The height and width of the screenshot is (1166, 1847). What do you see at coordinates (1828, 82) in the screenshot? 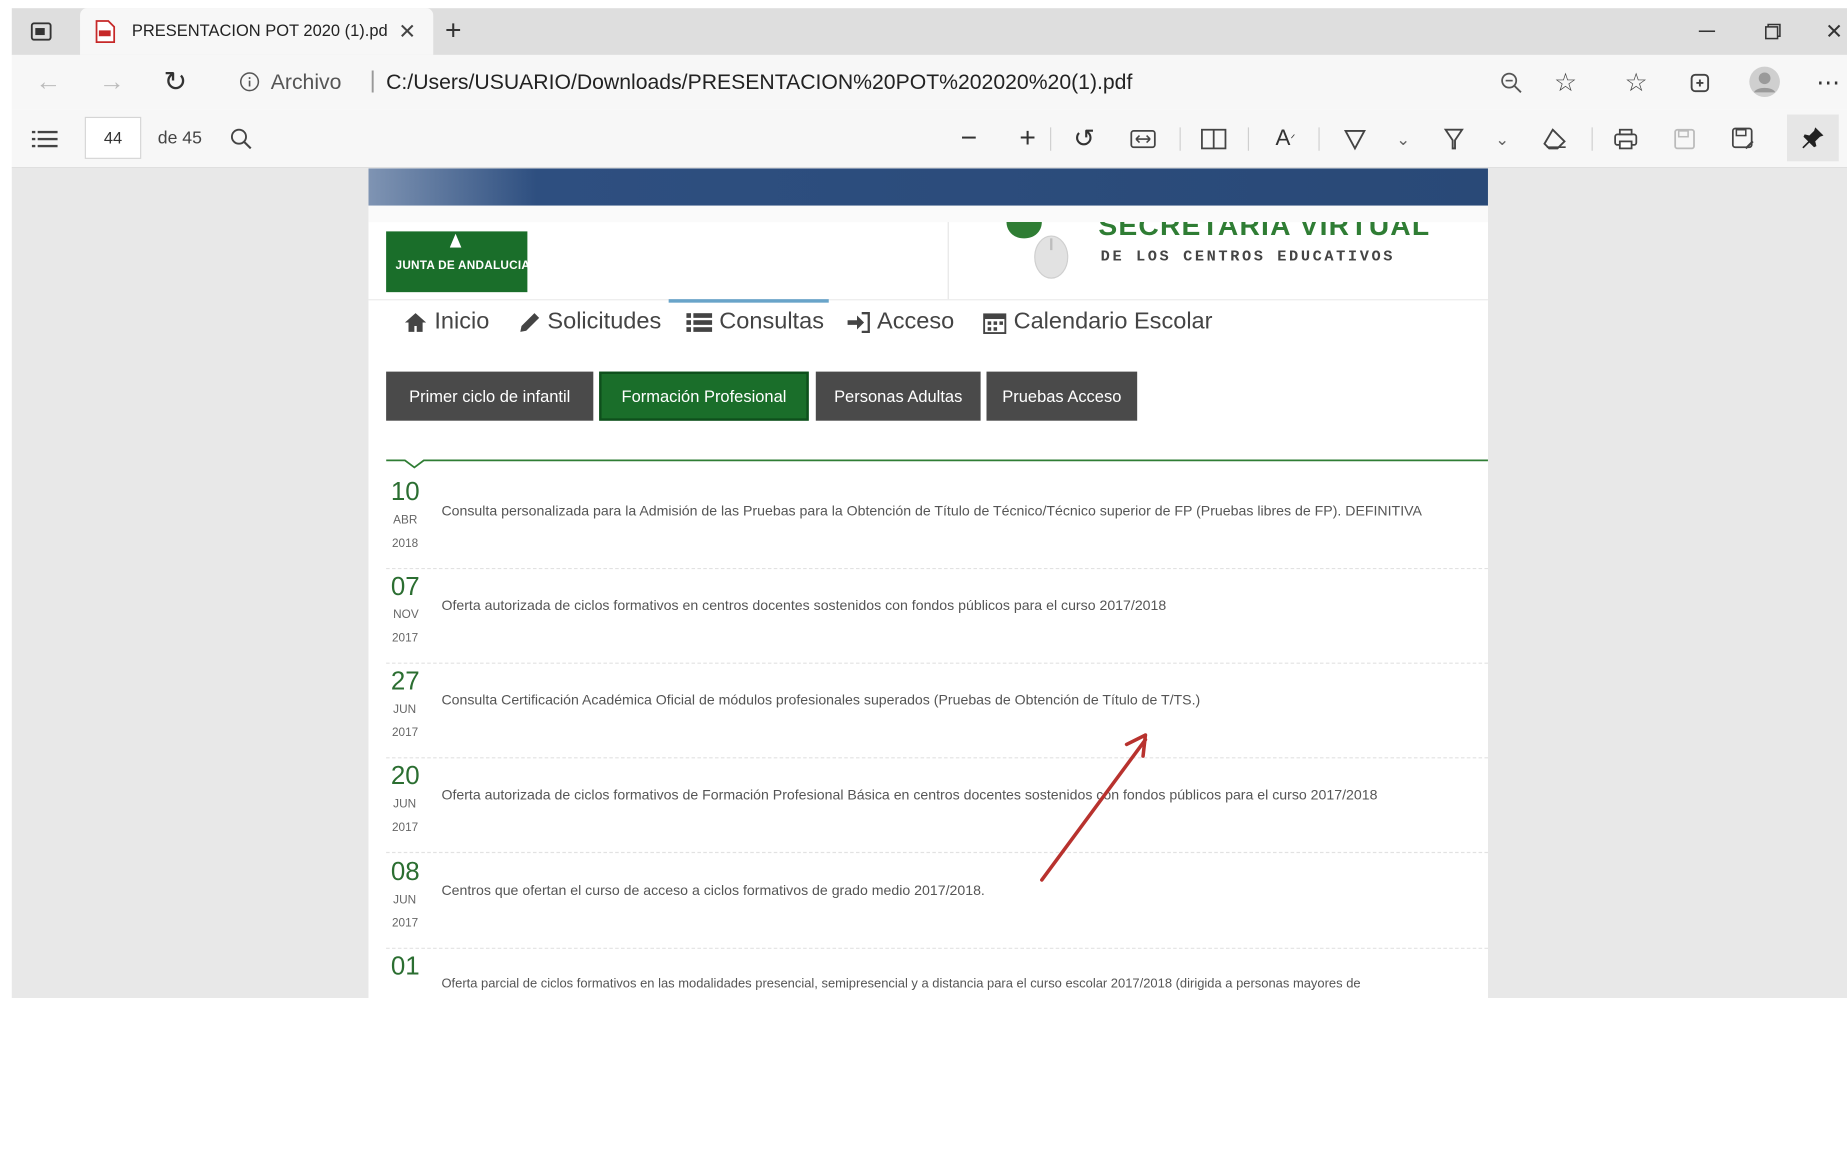
I see `more-options-icon: ⋯` at bounding box center [1828, 82].